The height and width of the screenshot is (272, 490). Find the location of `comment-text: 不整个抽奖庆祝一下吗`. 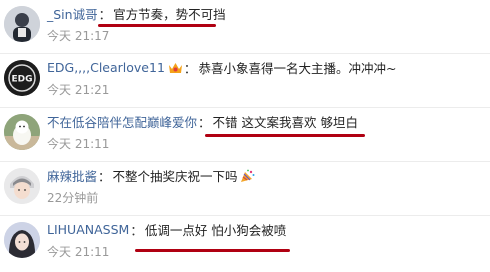

comment-text: 不整个抽奖庆祝一下吗 is located at coordinates (175, 176).